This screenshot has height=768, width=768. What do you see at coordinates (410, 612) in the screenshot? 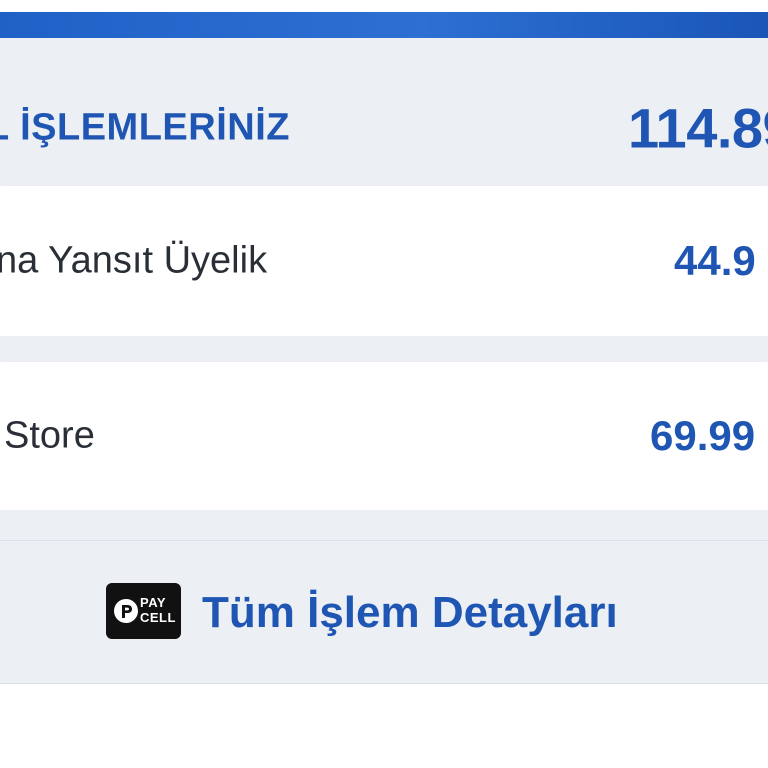
I see `all-transactions-label: Tüm İşlem Detayları` at bounding box center [410, 612].